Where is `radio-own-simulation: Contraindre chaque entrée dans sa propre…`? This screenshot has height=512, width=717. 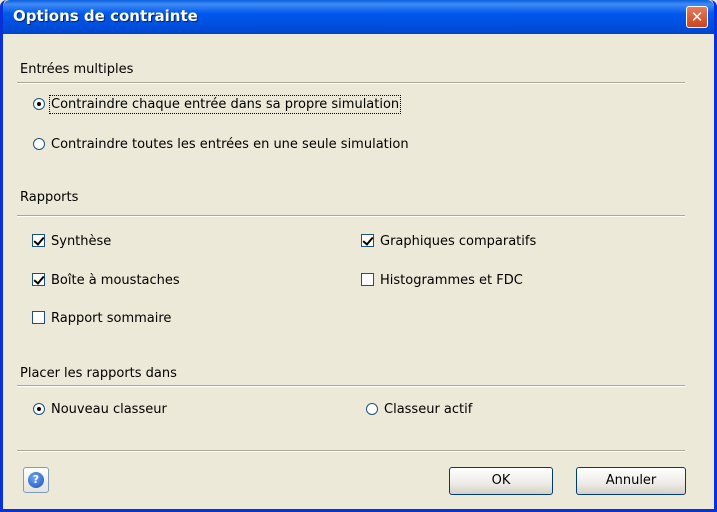
radio-own-simulation: Contraindre chaque entrée dans sa propre… is located at coordinates (217, 104).